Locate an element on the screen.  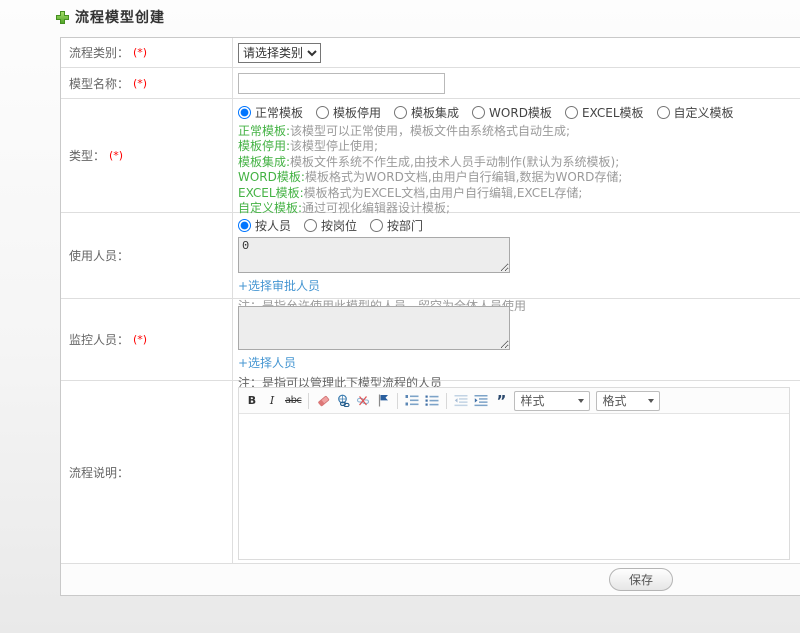
indent-icon is located at coordinates (481, 401).